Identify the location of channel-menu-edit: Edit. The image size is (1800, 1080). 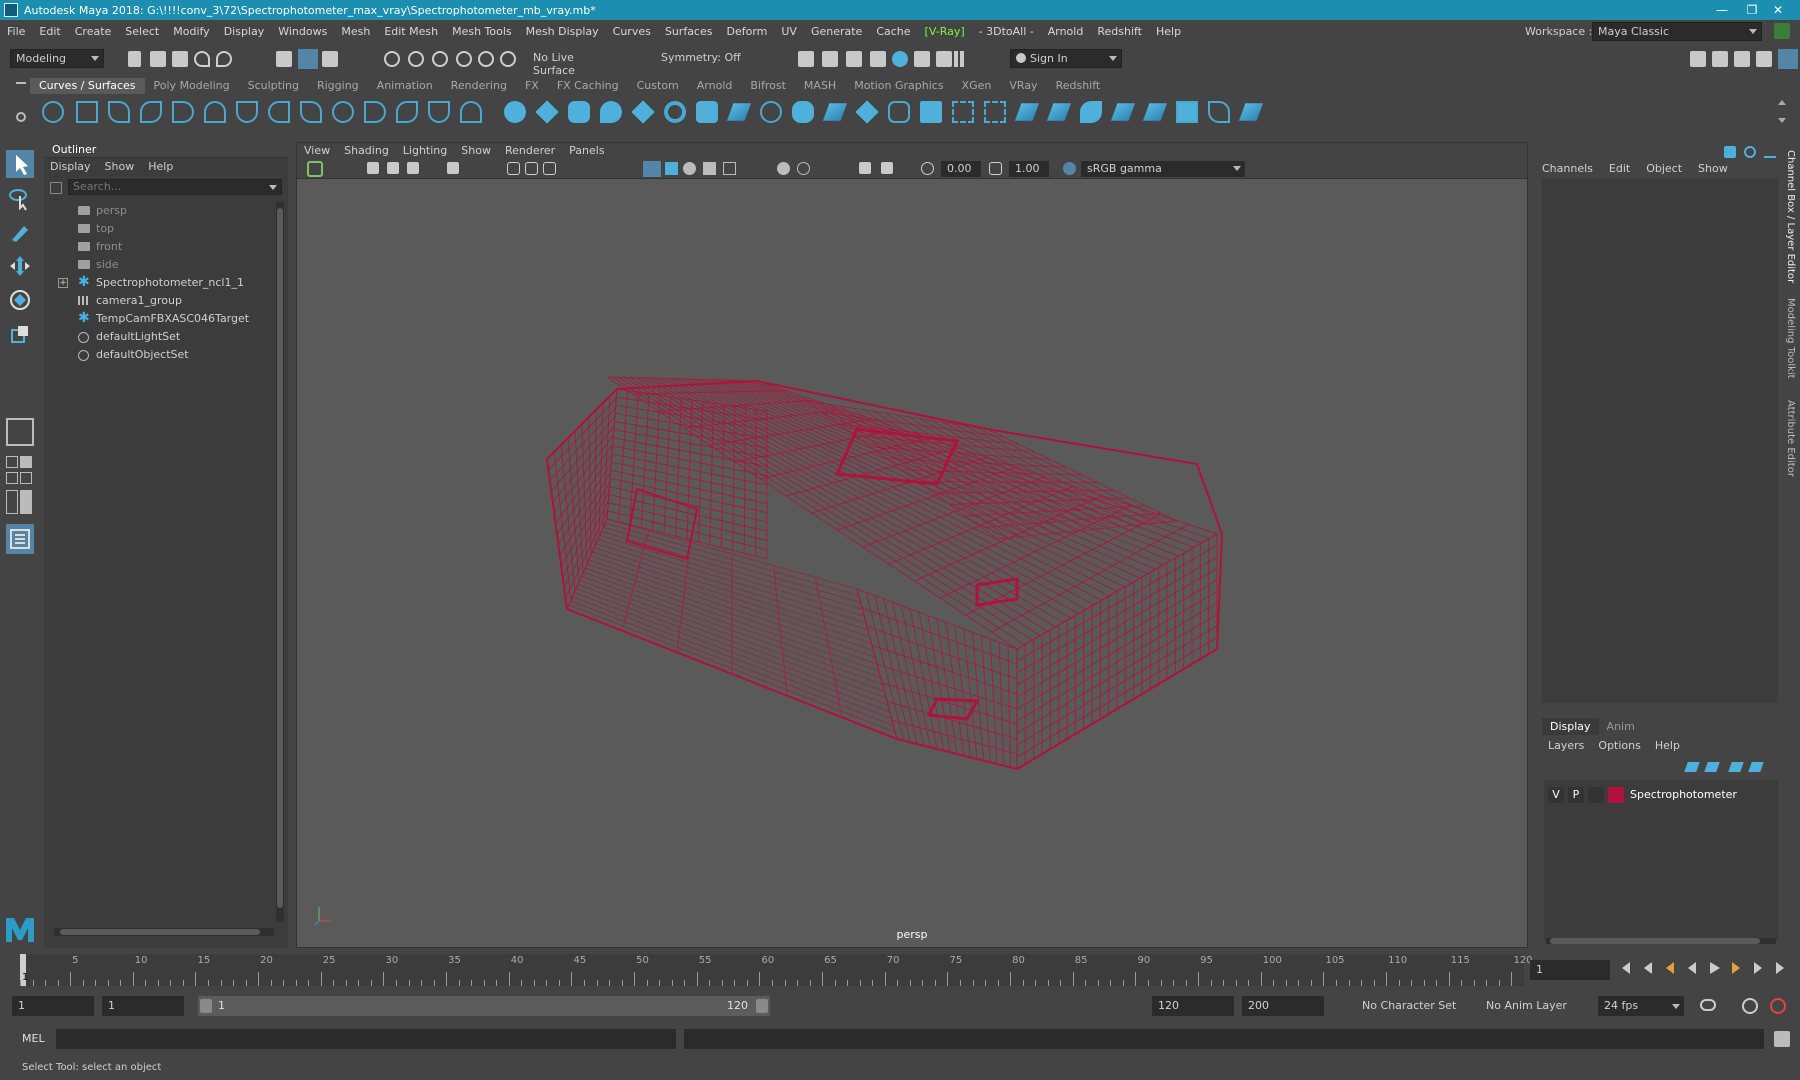
(1619, 168).